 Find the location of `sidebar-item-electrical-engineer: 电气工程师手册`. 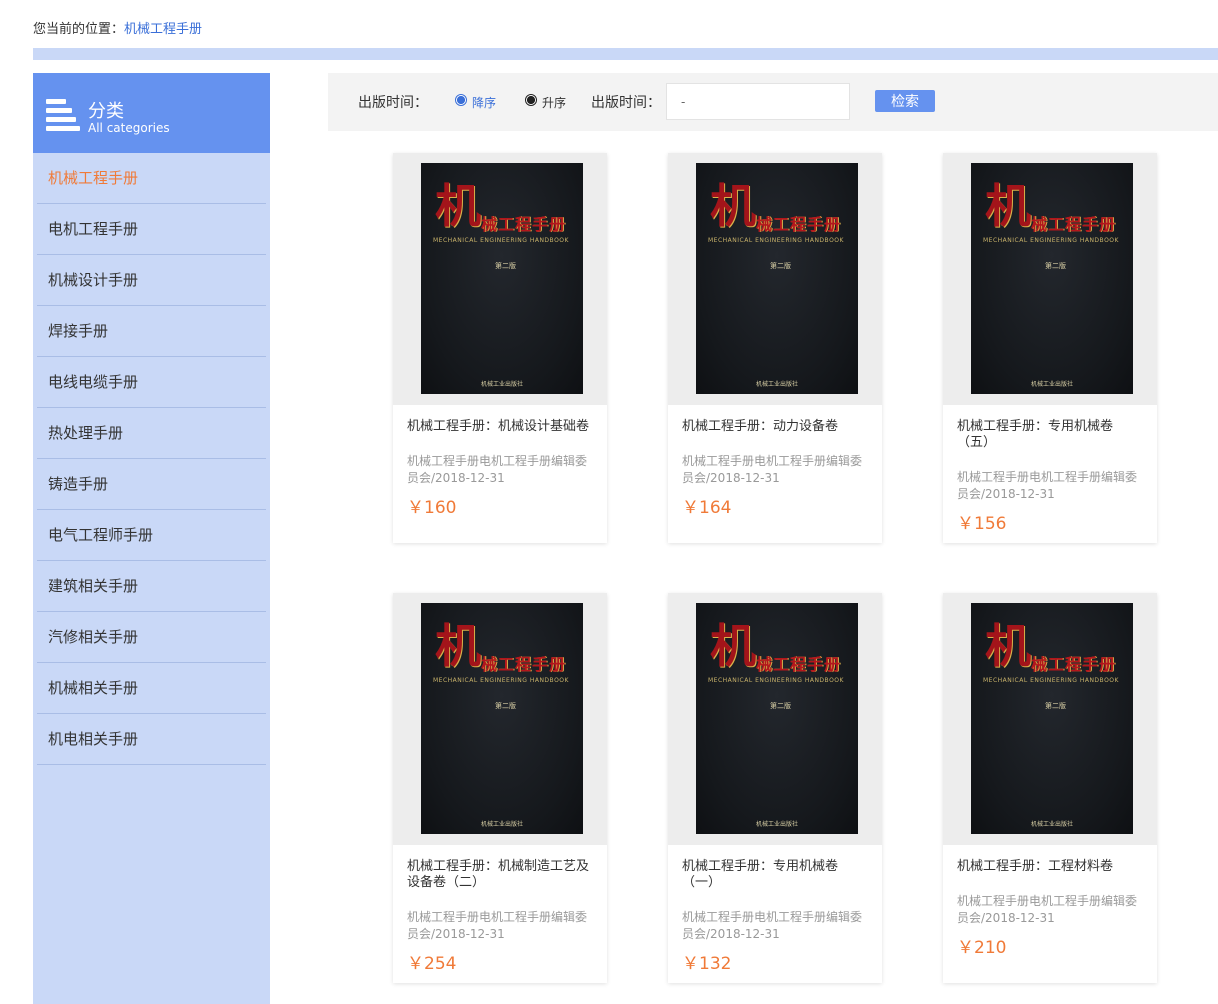

sidebar-item-electrical-engineer: 电气工程师手册 is located at coordinates (151, 535).